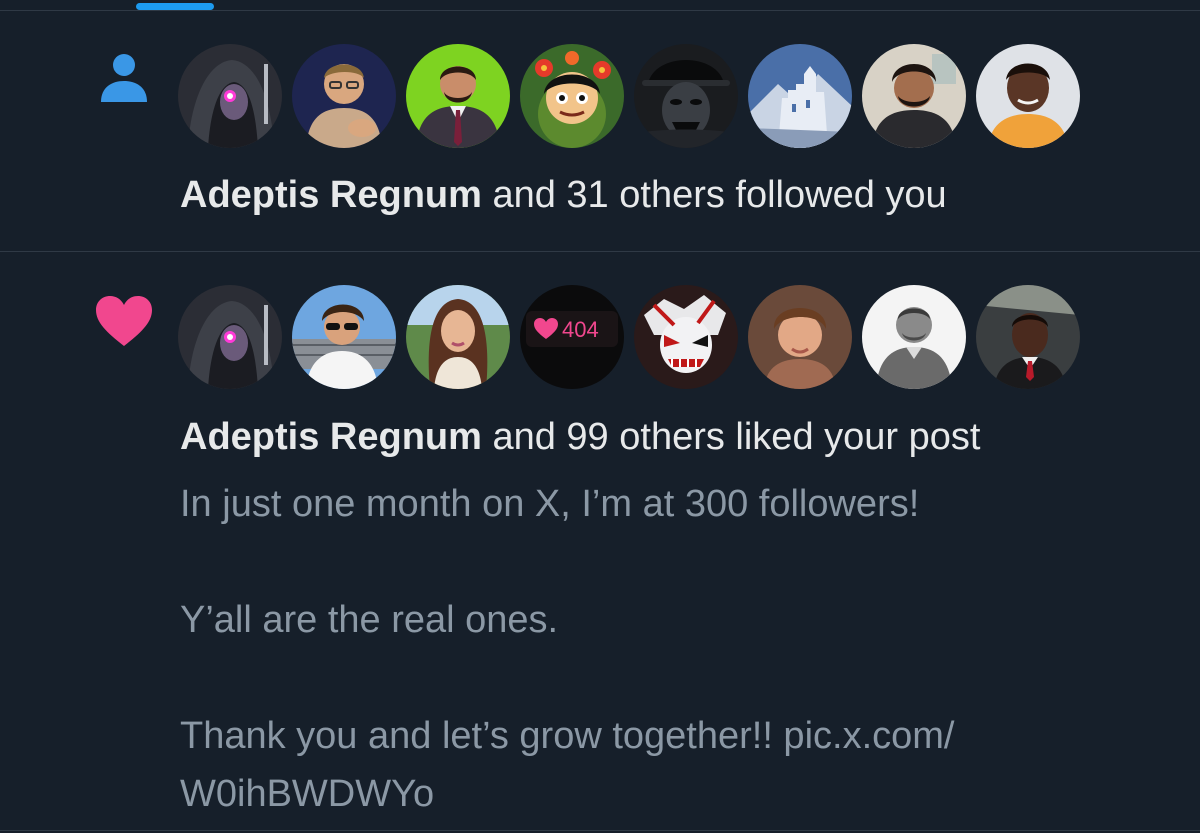 This screenshot has width=1200, height=833. I want to click on avatar-man-suit-green, so click(458, 96).